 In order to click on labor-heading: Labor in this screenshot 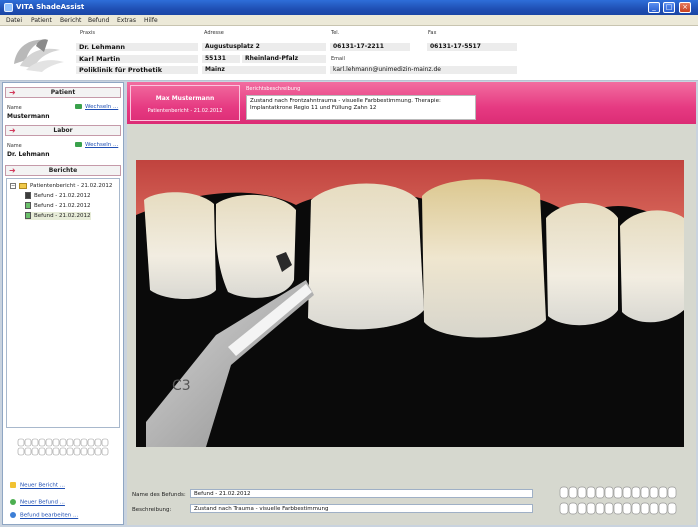, I will do `click(63, 130)`.